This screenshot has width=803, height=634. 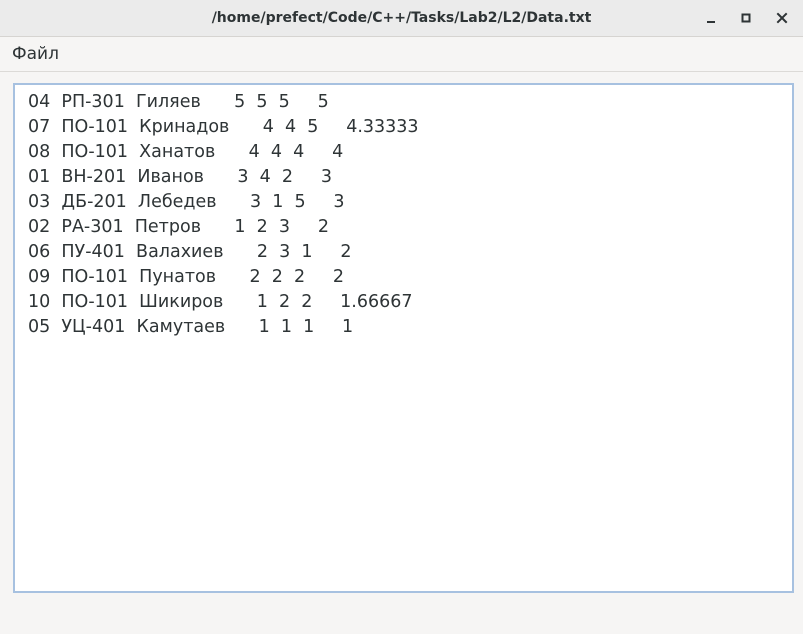 What do you see at coordinates (711, 18) in the screenshot?
I see `minimize-button` at bounding box center [711, 18].